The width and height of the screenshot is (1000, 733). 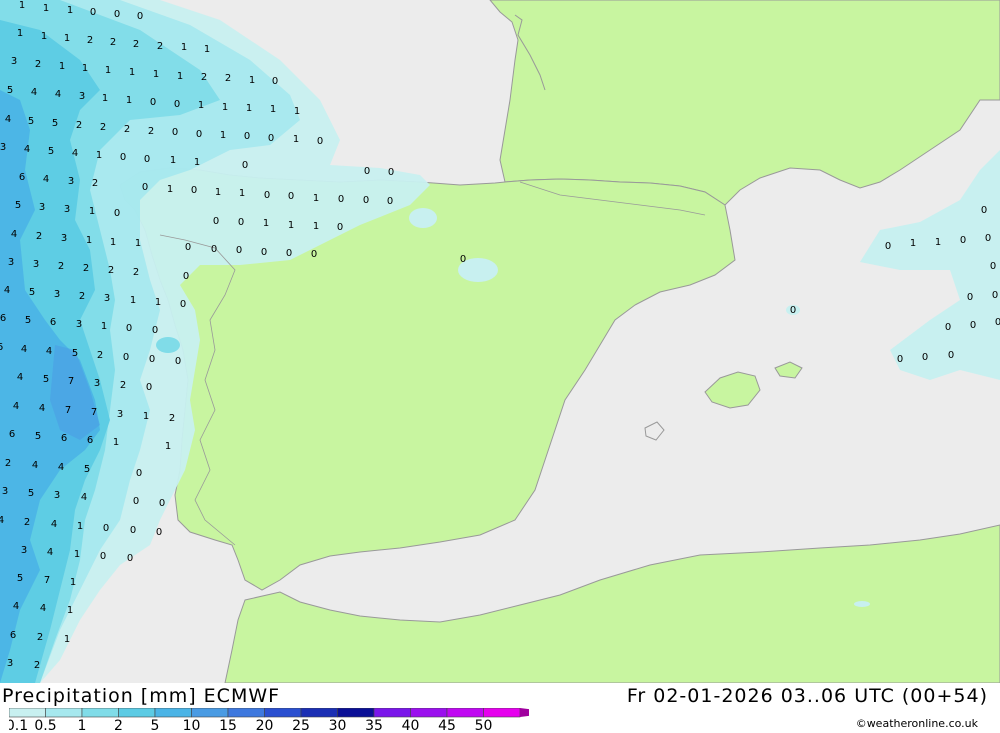 I want to click on scale-tick-label: 2, so click(x=118, y=725).